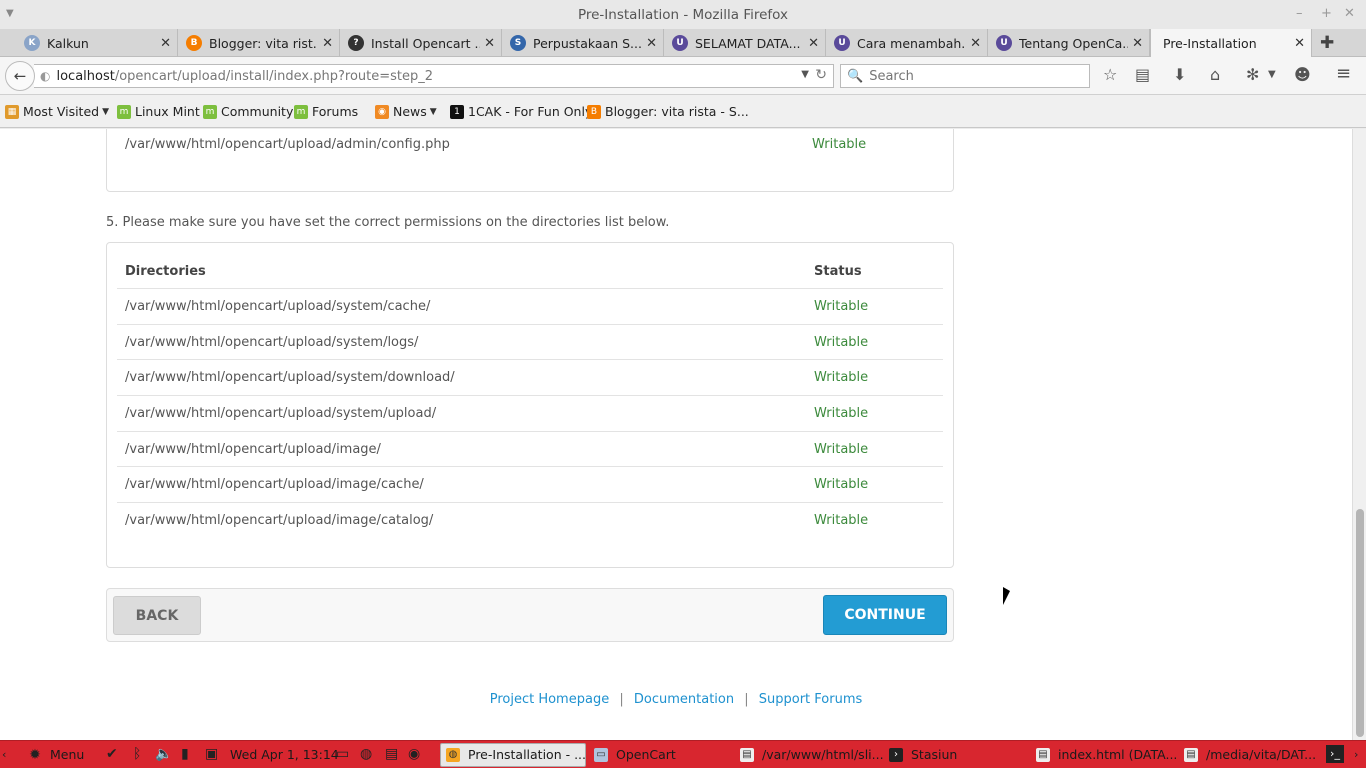  I want to click on tab-tentang-opencart: U Tentang OpenCa... ✕, so click(1069, 43).